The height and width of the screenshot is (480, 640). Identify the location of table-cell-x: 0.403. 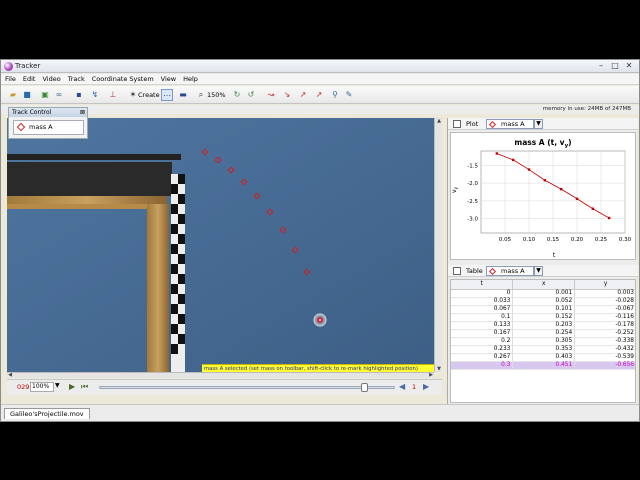
(544, 357).